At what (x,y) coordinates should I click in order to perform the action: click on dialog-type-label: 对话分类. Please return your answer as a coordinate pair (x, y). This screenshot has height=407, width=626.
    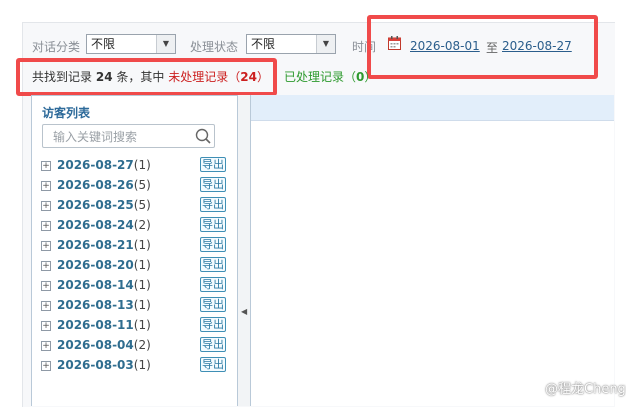
    Looking at the image, I should click on (56, 47).